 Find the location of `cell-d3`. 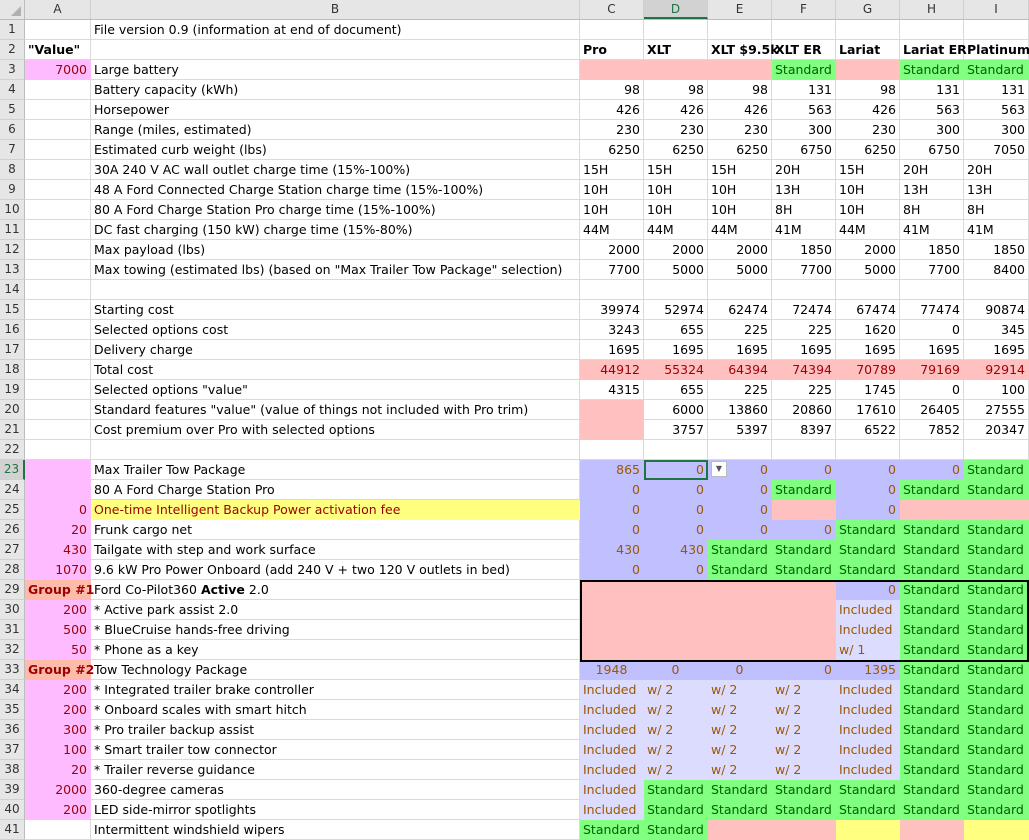

cell-d3 is located at coordinates (676, 70).